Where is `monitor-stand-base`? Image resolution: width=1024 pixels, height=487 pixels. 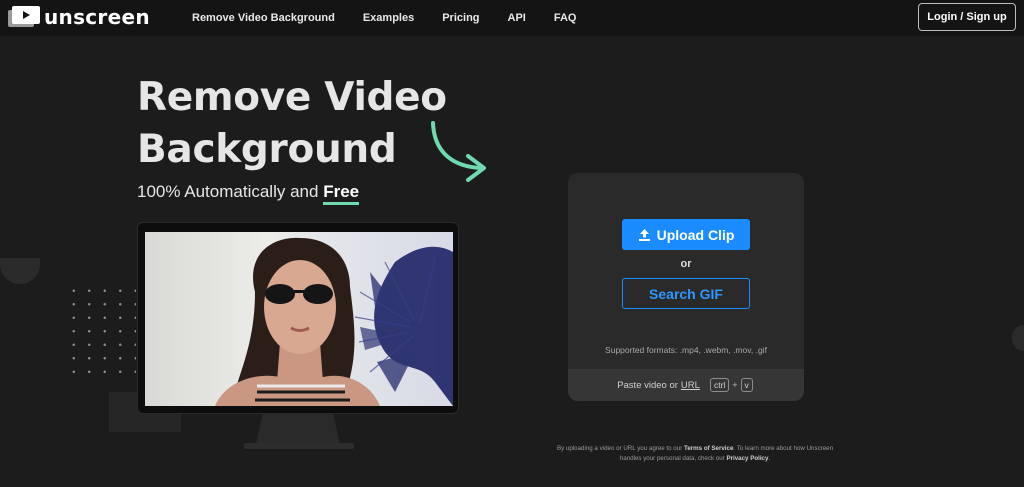
monitor-stand-base is located at coordinates (299, 446).